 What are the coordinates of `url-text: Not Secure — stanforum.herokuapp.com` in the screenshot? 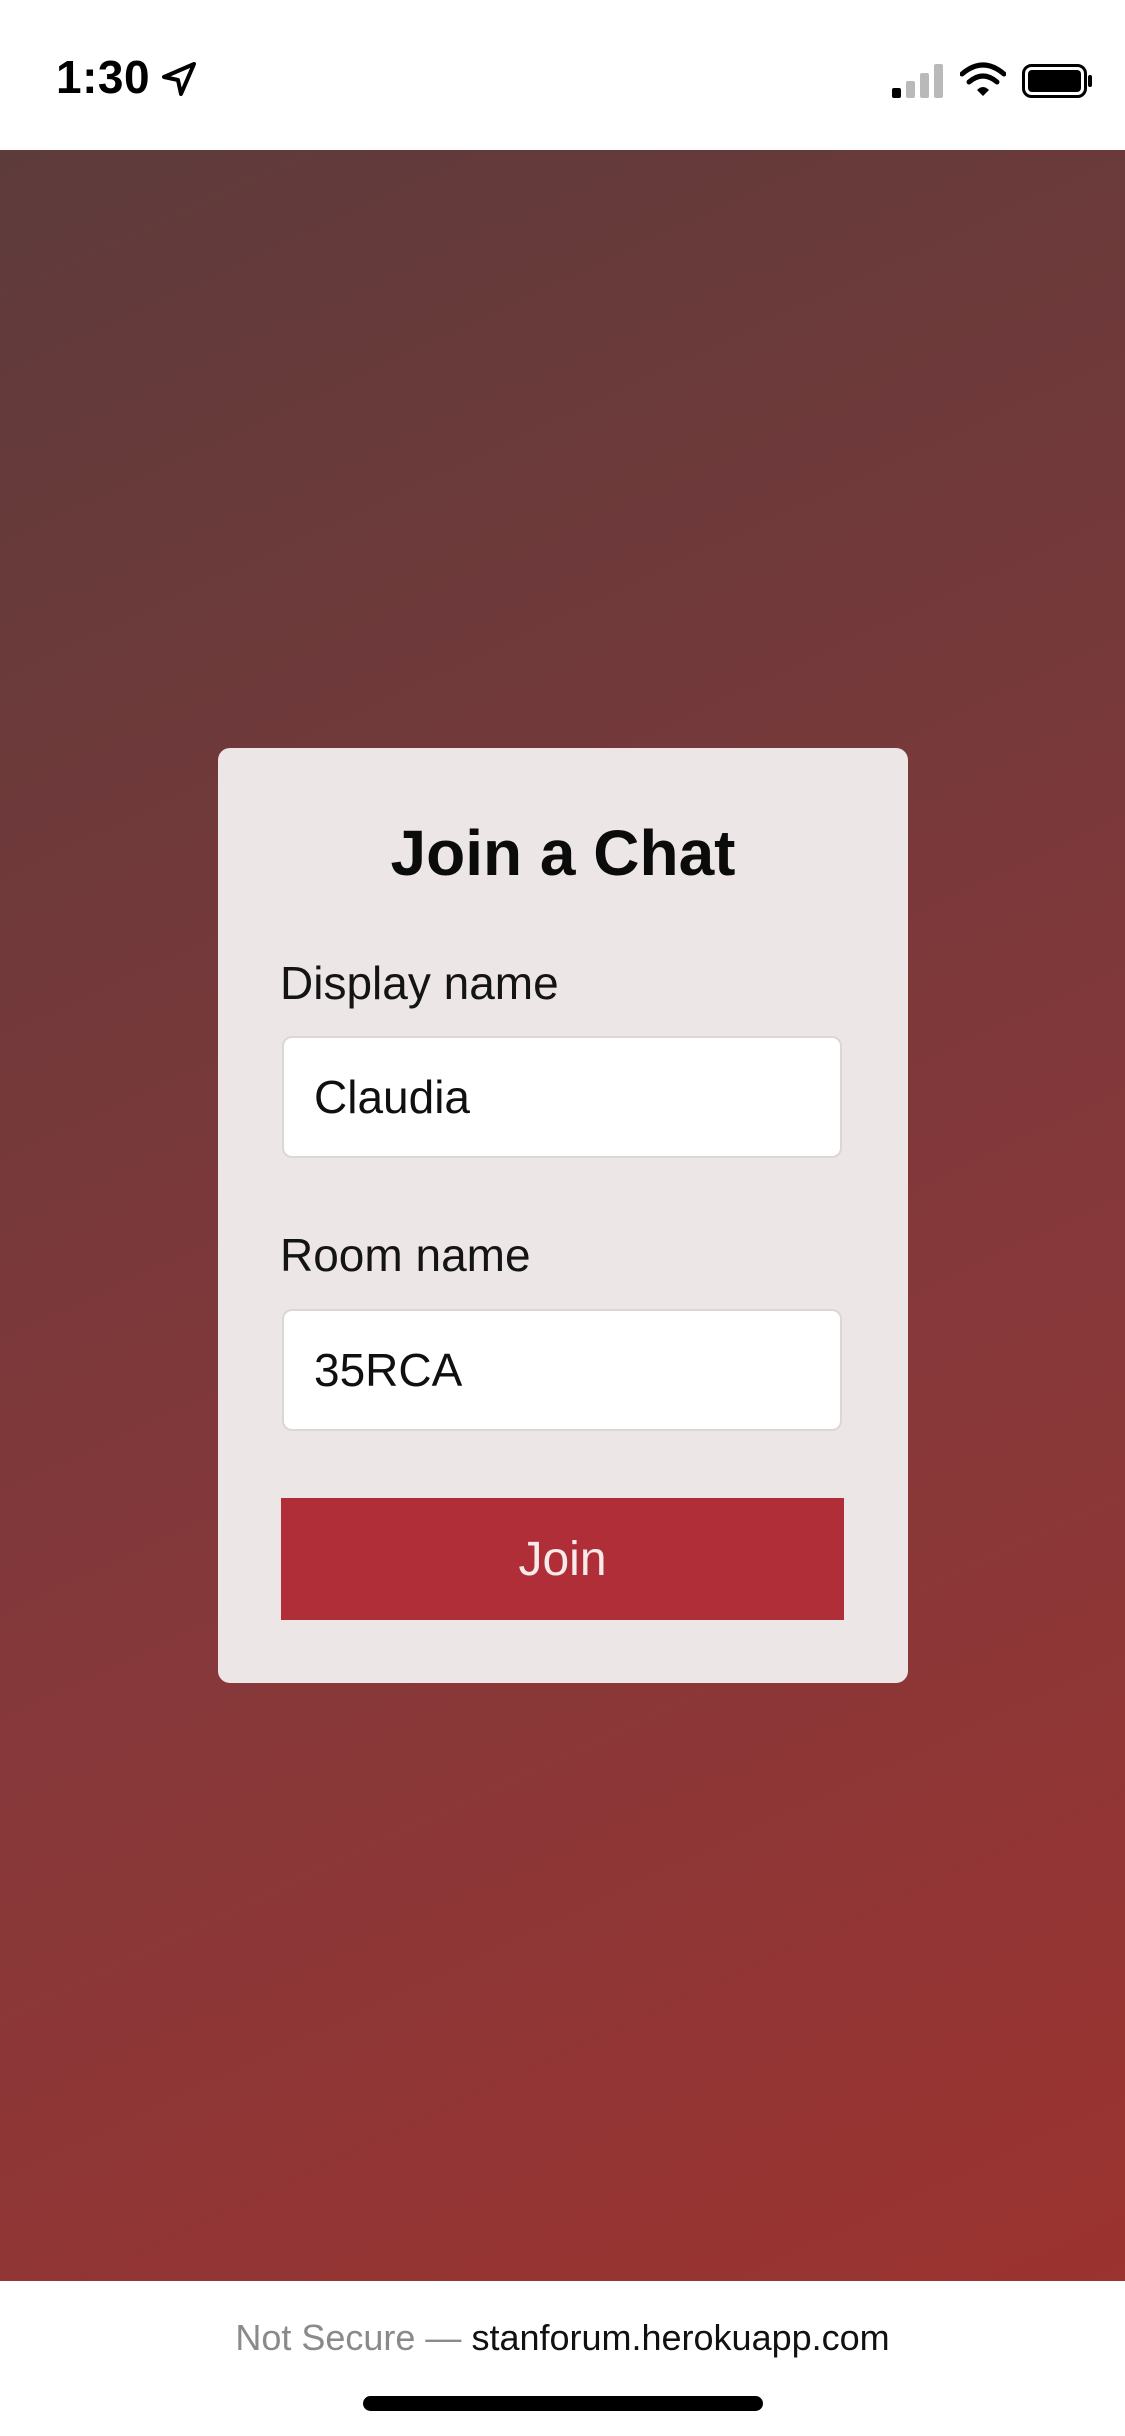 It's located at (562, 2338).